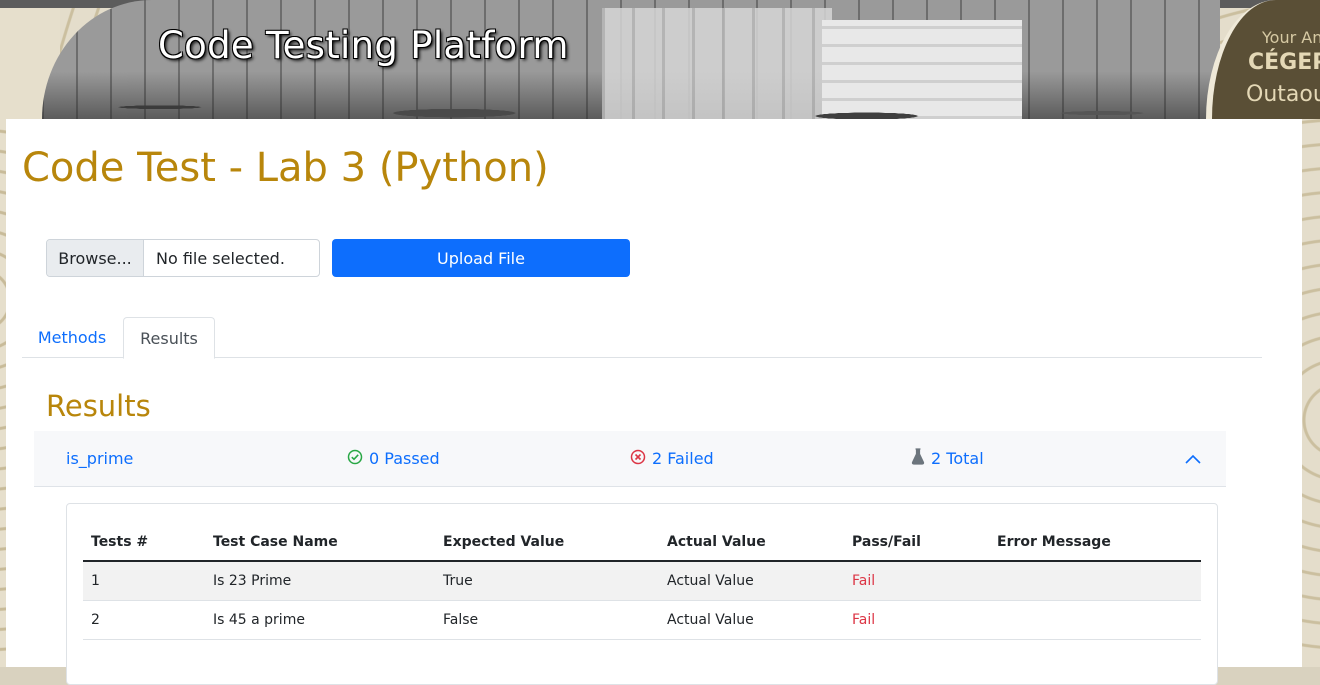  Describe the element at coordinates (1284, 62) in the screenshot. I see `brand-name: CÉGEP` at that location.